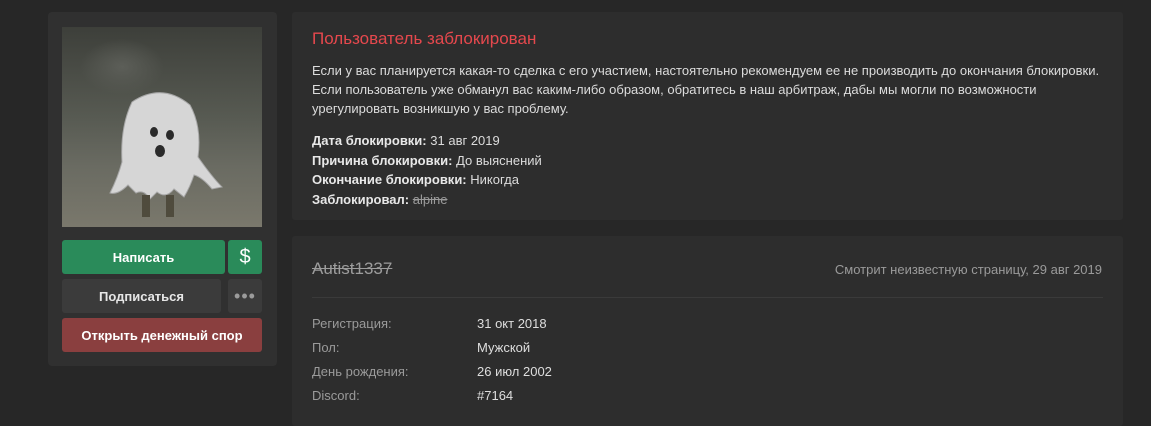  I want to click on more-options-button: •••, so click(245, 296).